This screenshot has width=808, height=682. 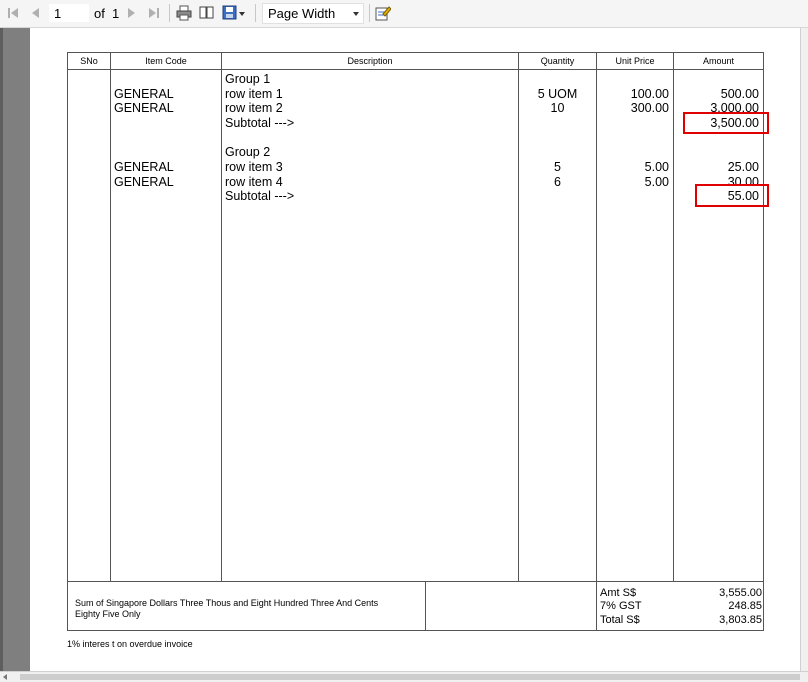 I want to click on column-header-sno: SNo, so click(x=89, y=61).